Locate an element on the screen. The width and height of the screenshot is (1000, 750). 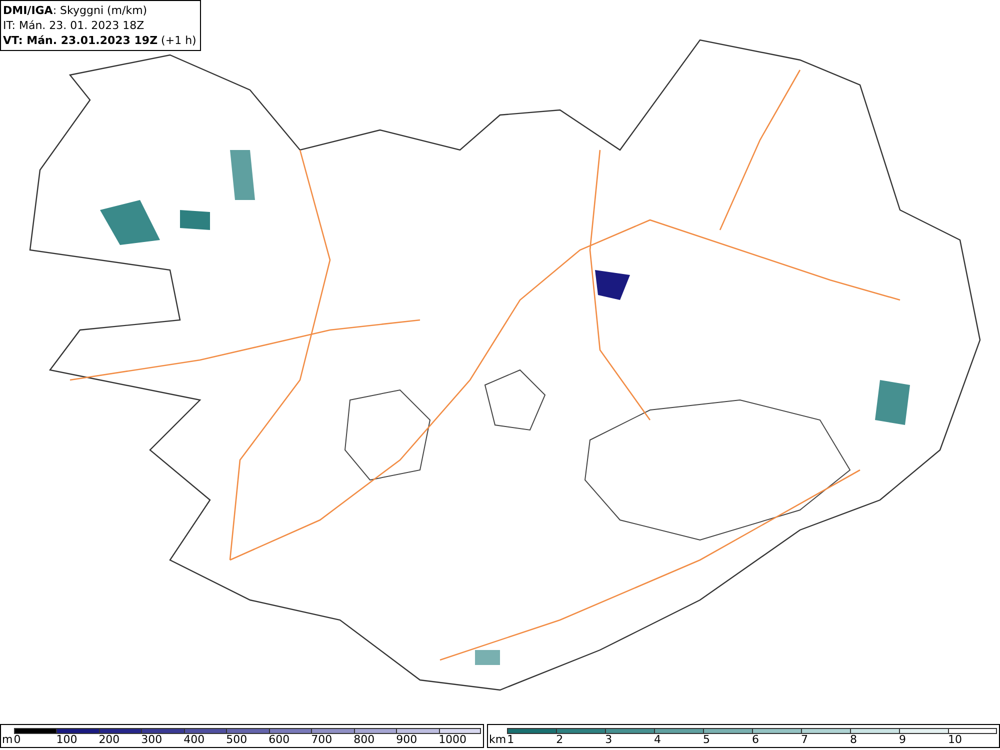
legend-label: 100 is located at coordinates (67, 740).